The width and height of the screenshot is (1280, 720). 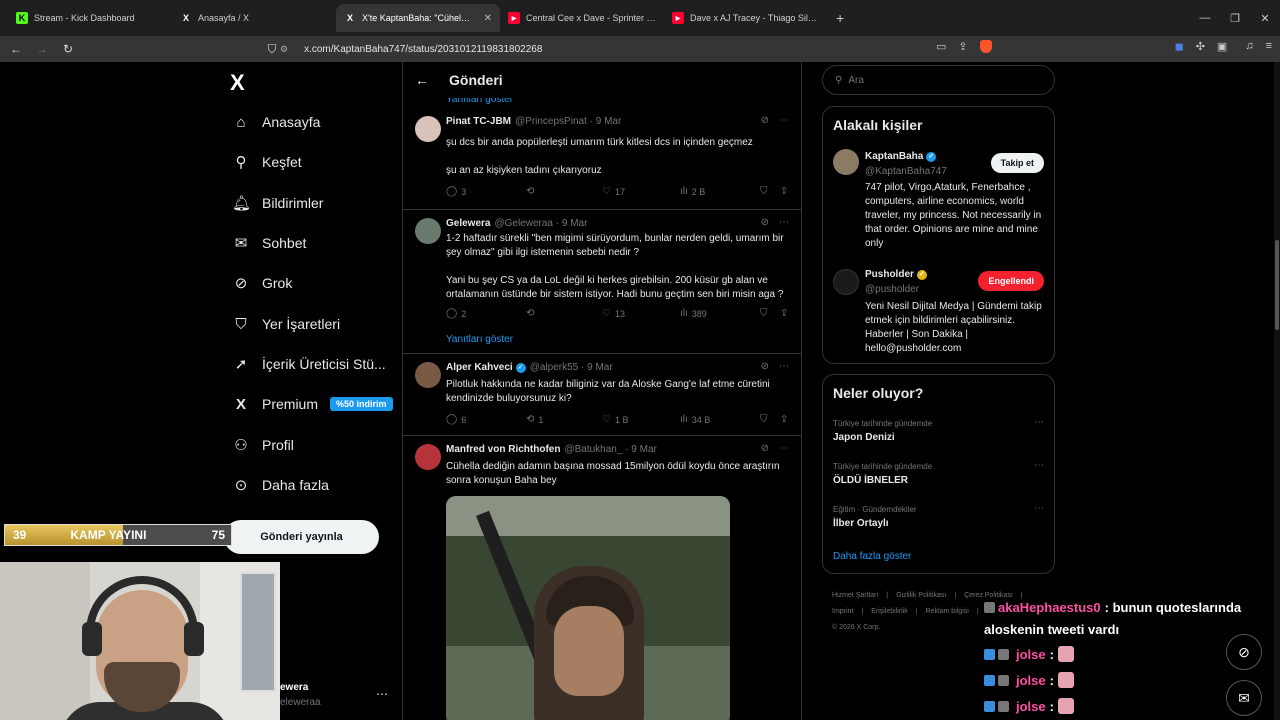 What do you see at coordinates (988, 595) in the screenshot?
I see `footer-link: Çerez Politikası` at bounding box center [988, 595].